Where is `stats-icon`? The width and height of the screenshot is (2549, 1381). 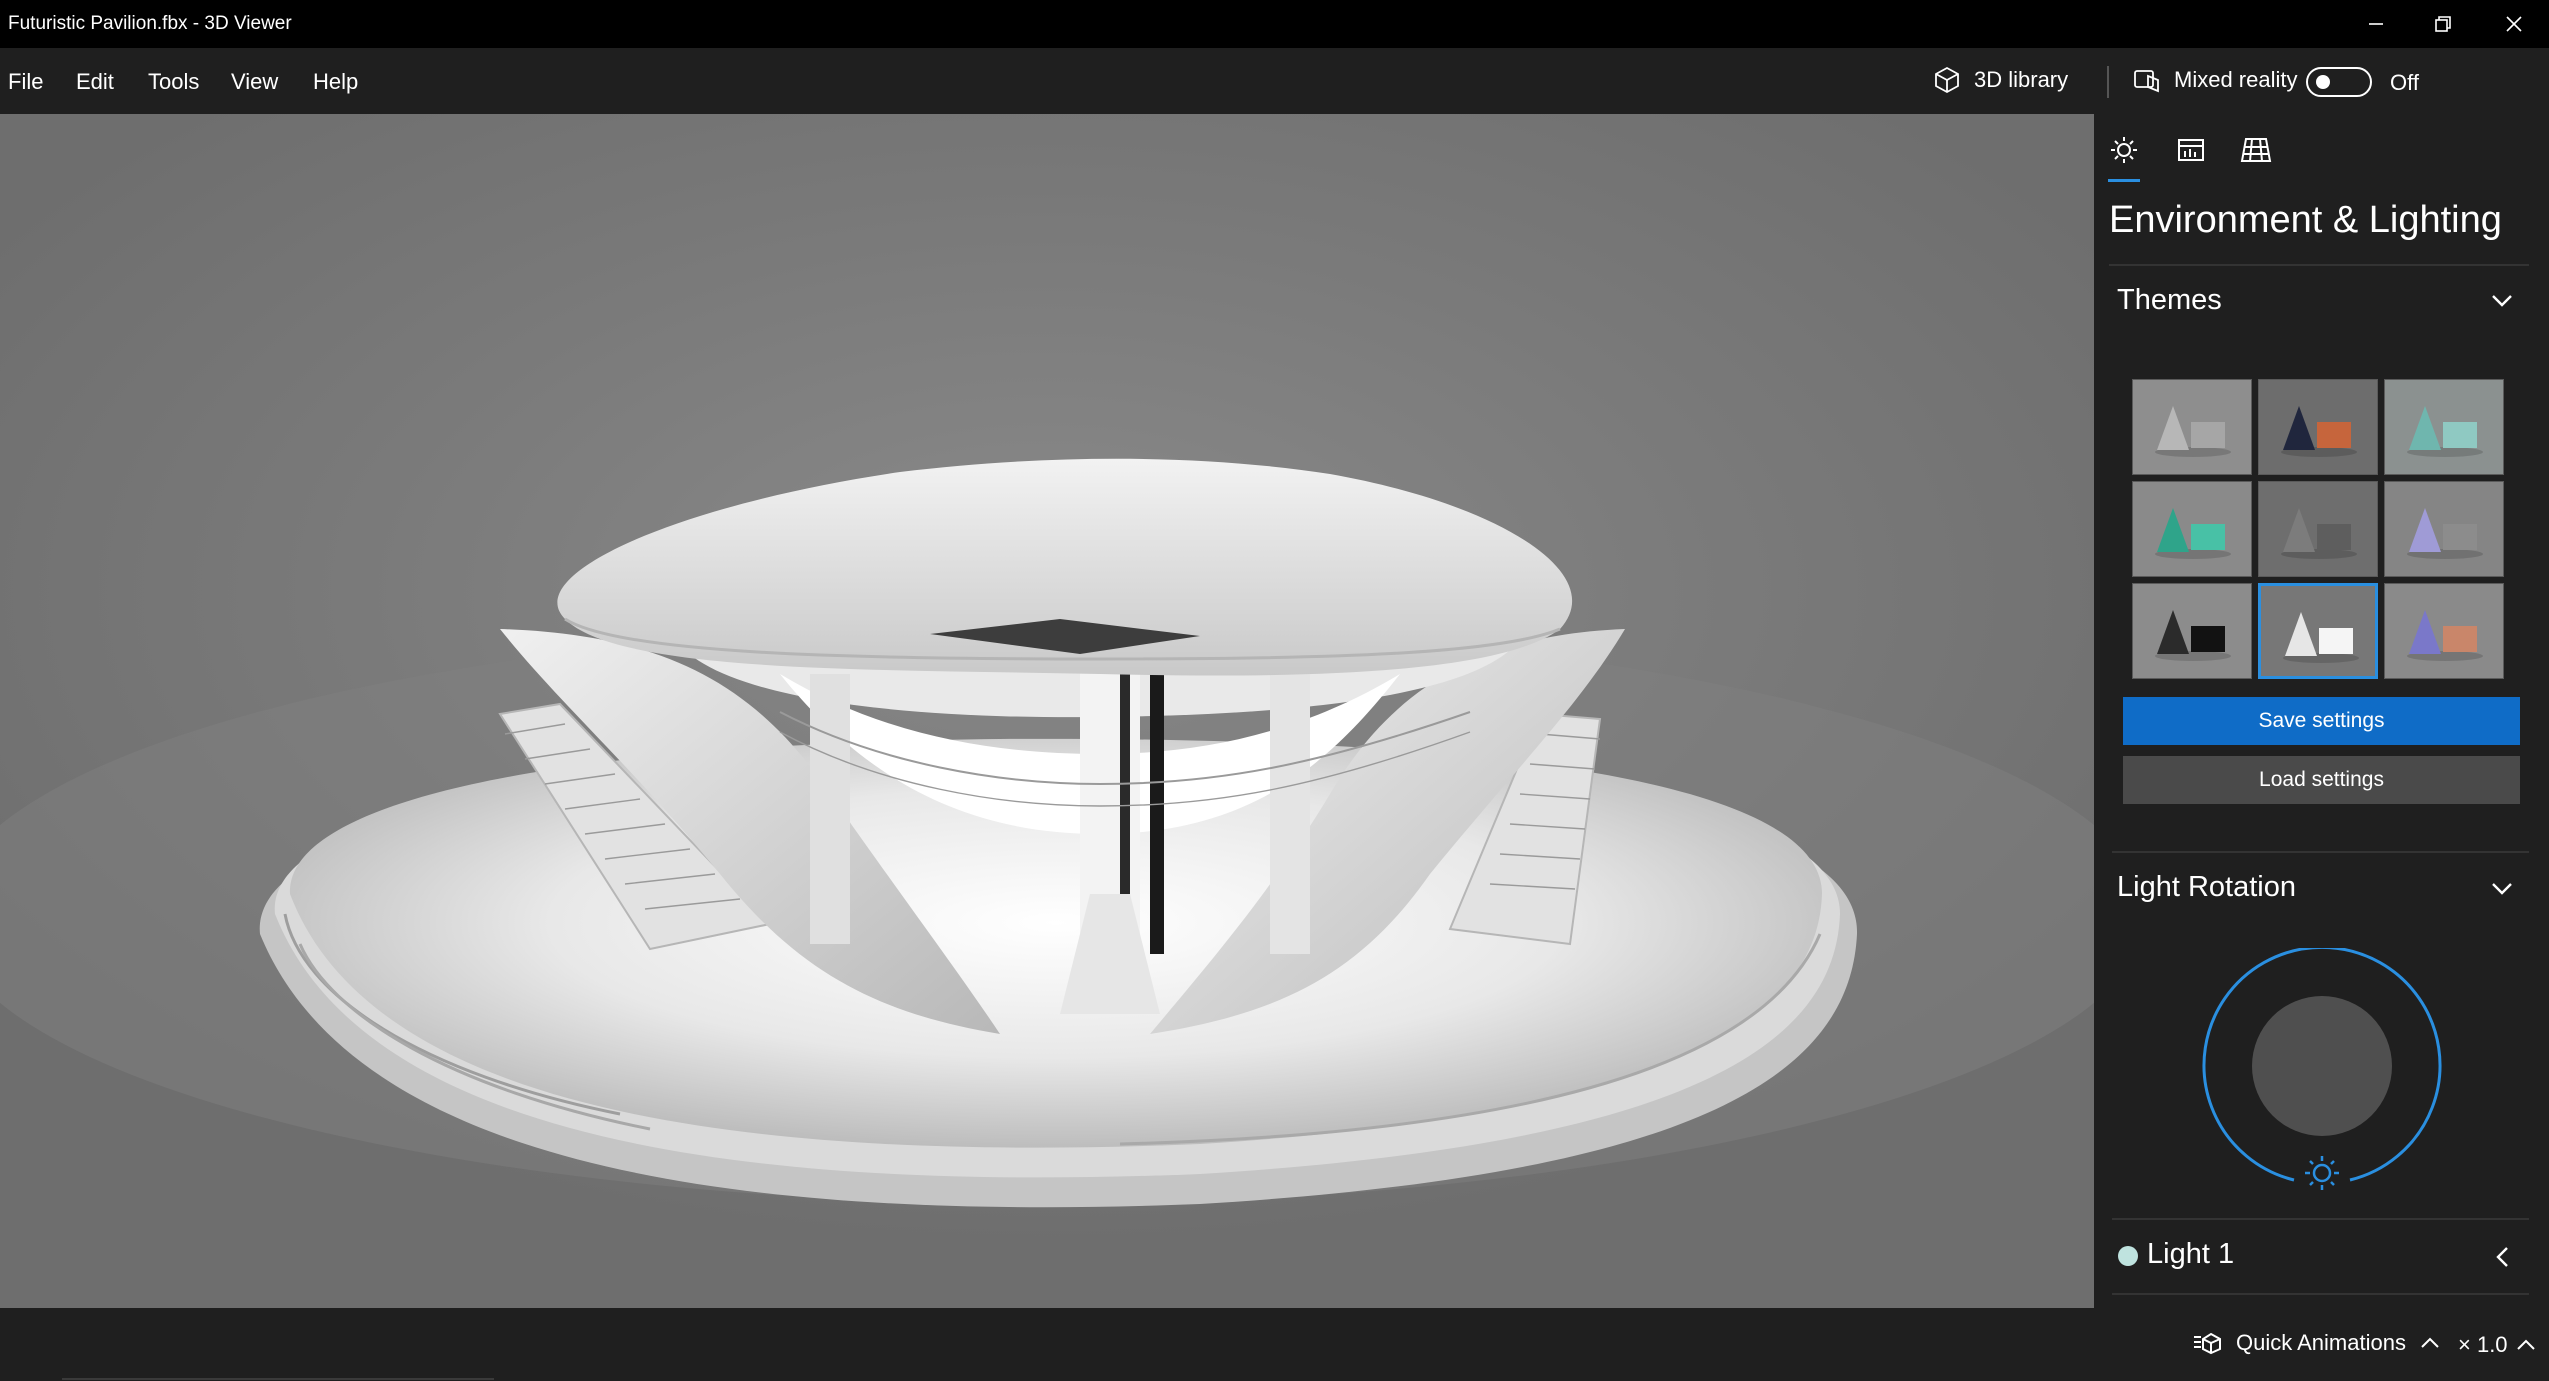 stats-icon is located at coordinates (2191, 150).